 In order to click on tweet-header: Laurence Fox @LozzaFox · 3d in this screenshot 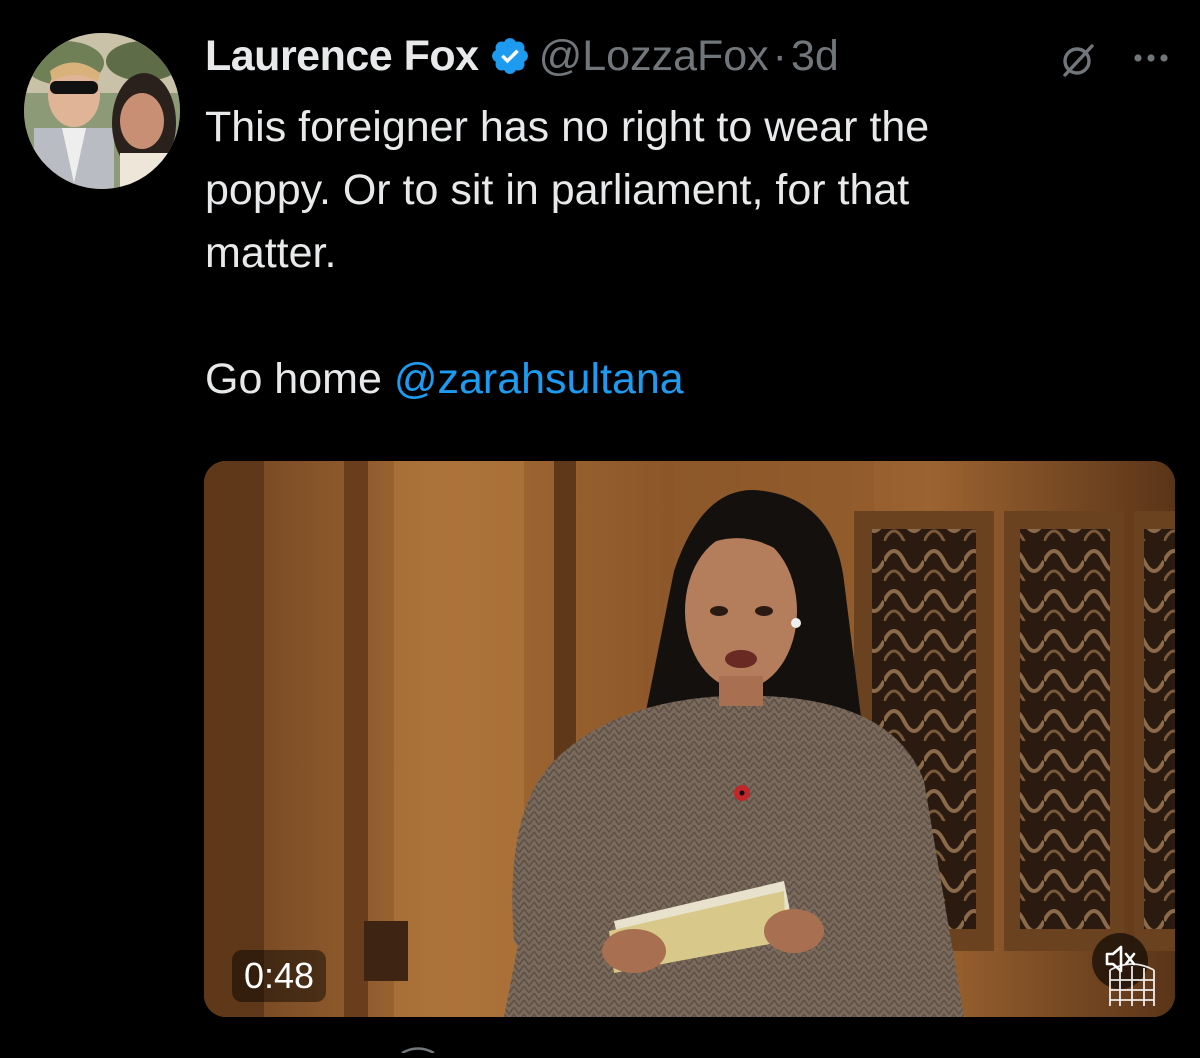, I will do `click(522, 56)`.